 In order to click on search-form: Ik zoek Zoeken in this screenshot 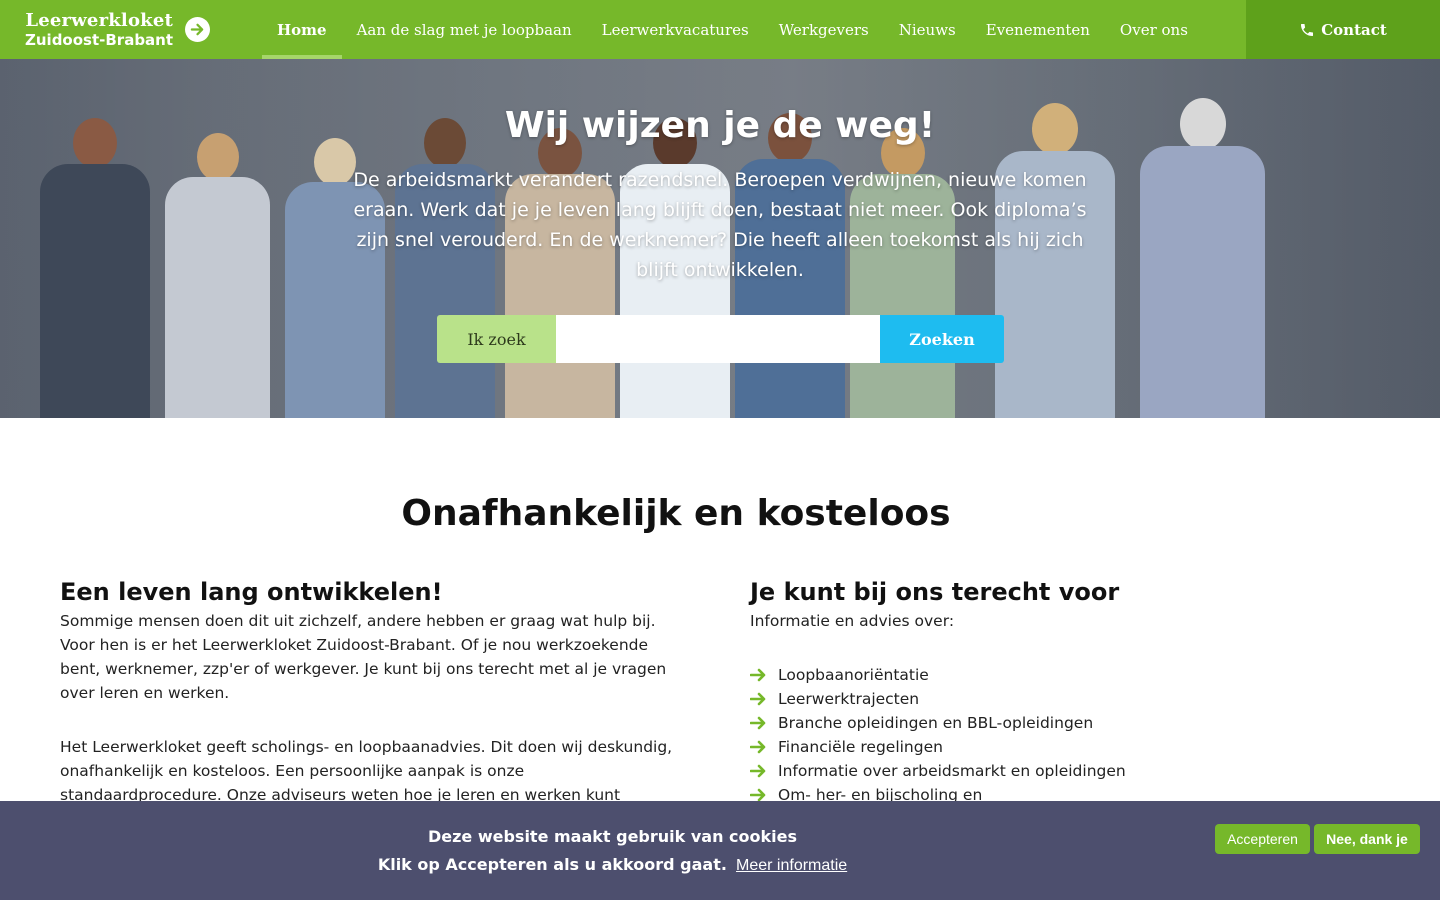, I will do `click(720, 339)`.